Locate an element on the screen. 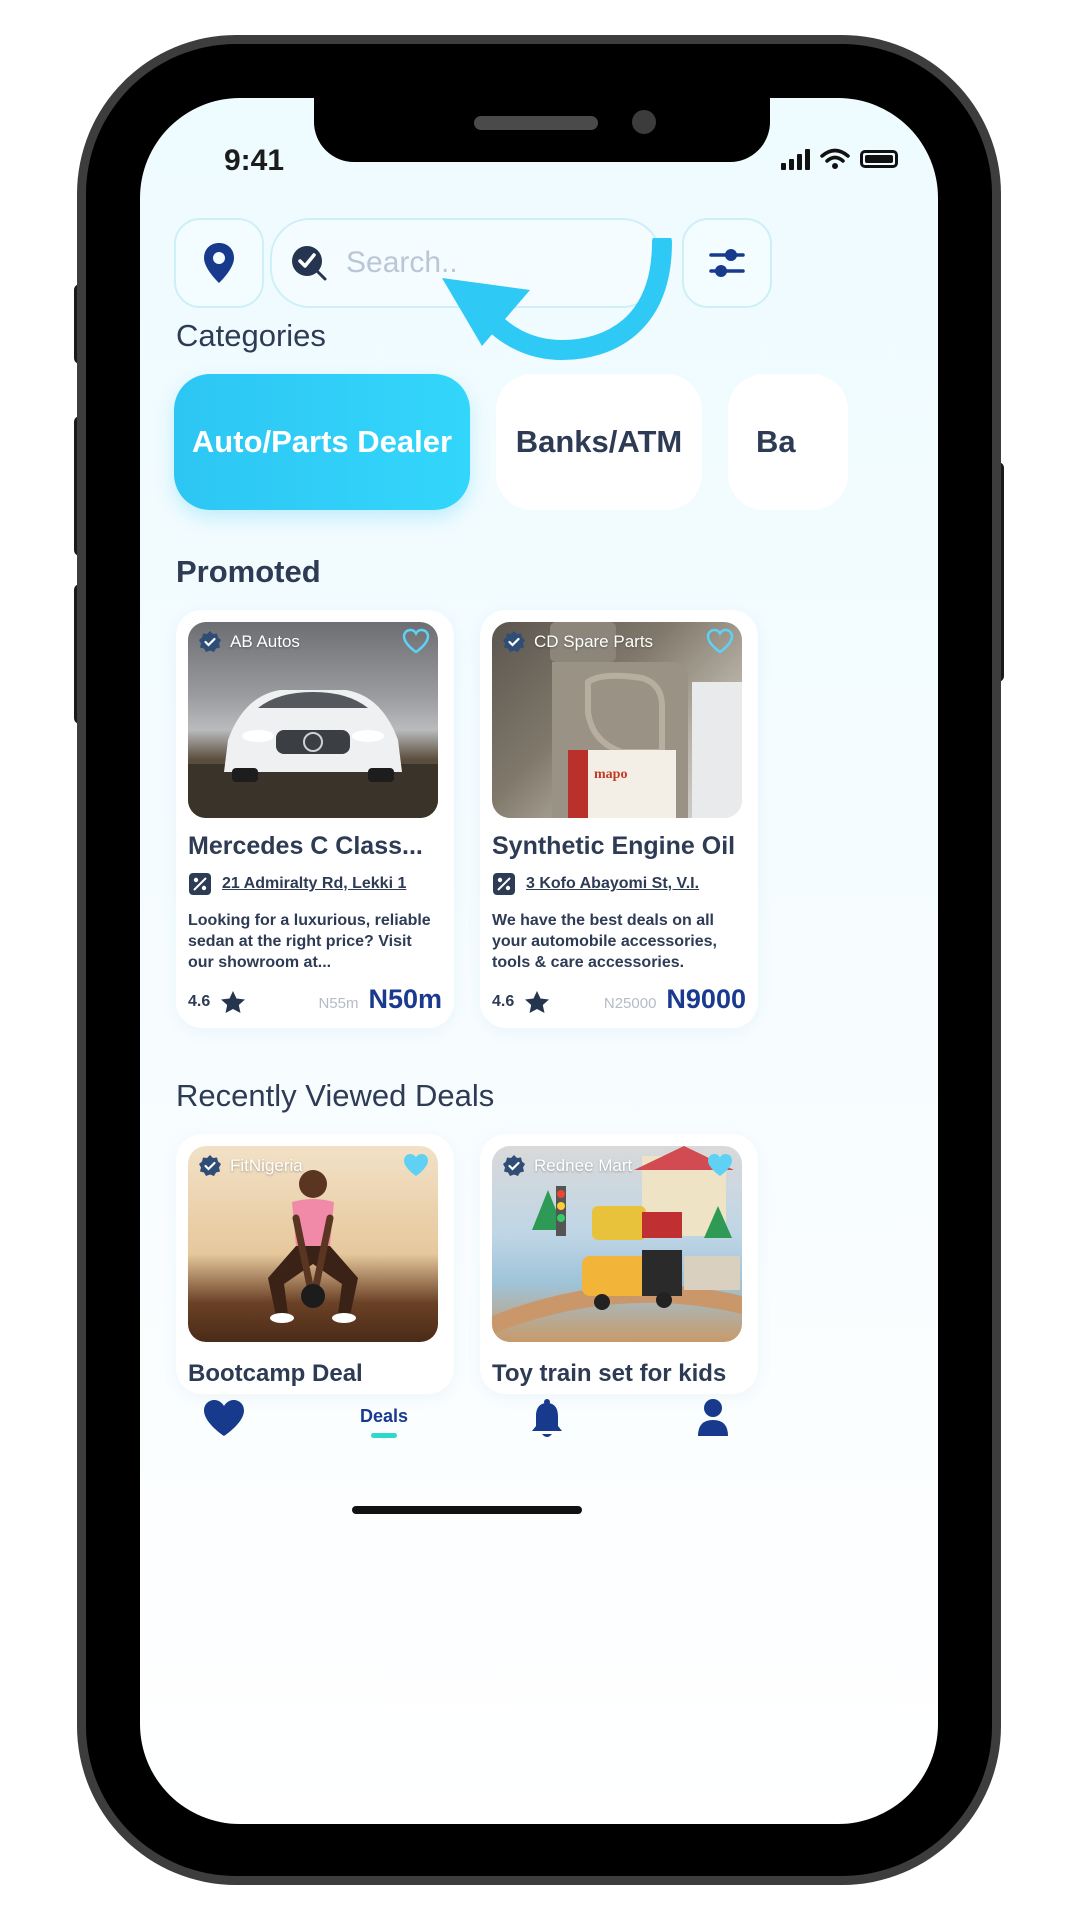 The height and width of the screenshot is (1920, 1080). deal-address: 21 Admiralty Rd, Lekki 1 is located at coordinates (314, 884).